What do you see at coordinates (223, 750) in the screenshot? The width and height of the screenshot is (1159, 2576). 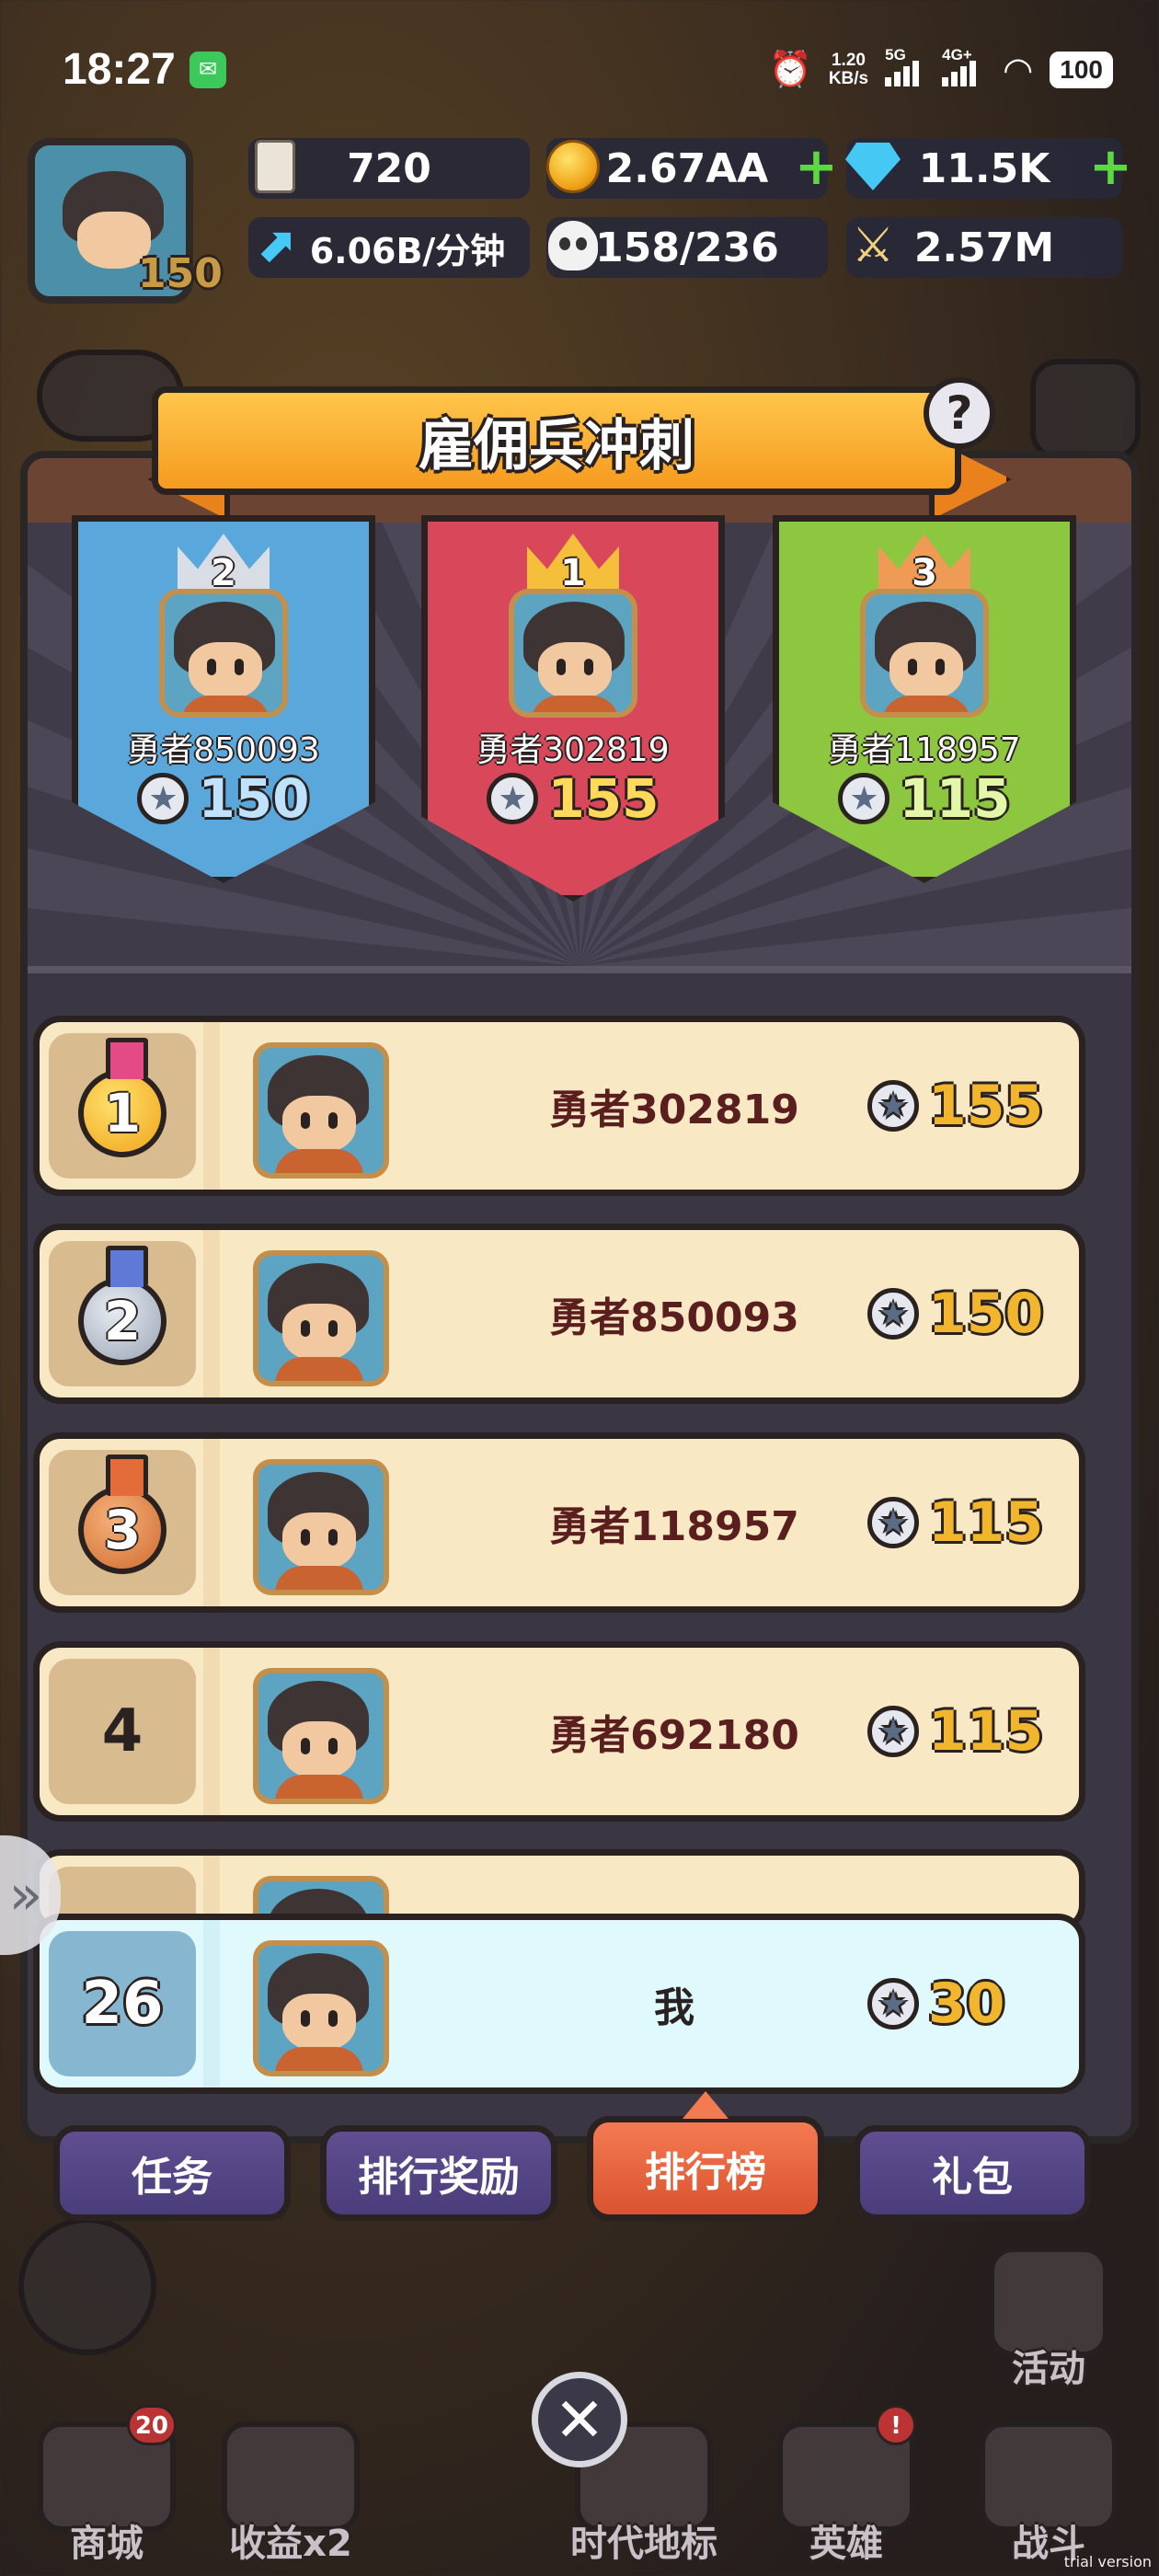 I see `podium-name: 勇者850093` at bounding box center [223, 750].